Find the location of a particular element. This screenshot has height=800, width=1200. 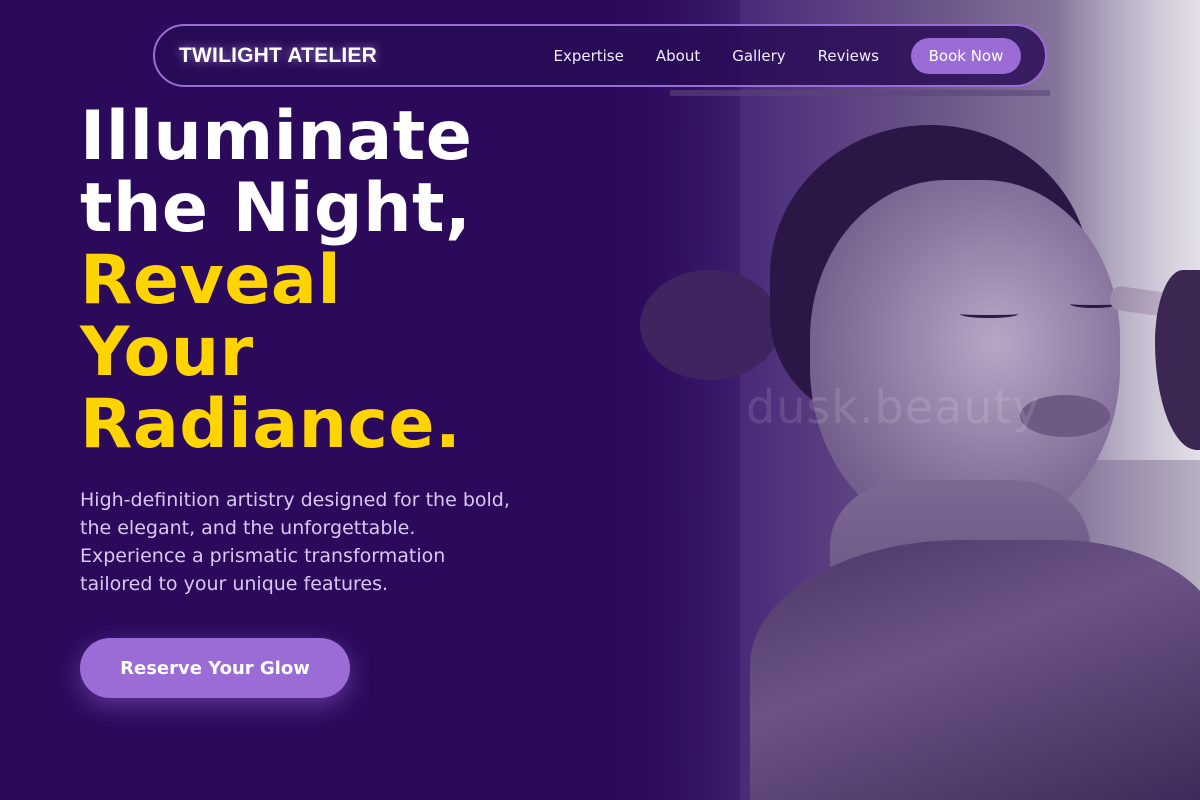

headline-line-5: Radiance. is located at coordinates (271, 424).